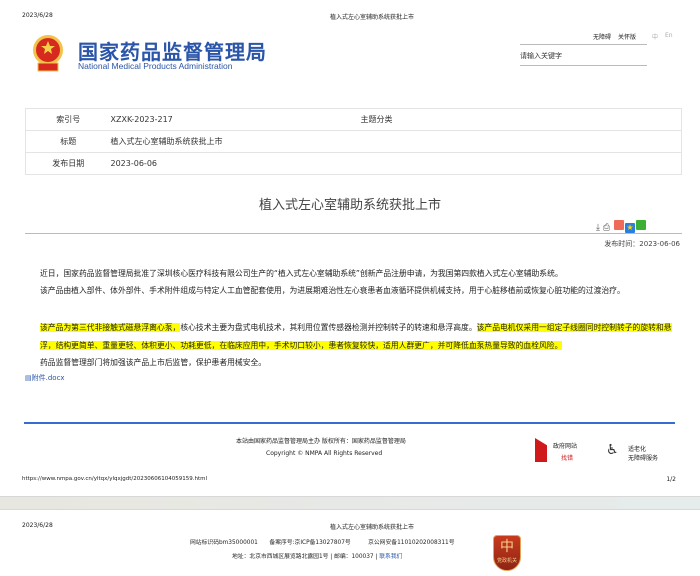  I want to click on footer-sponsor: 本站由国家药品监督管理局主办 版权所有：国家药品监督管理局, so click(321, 441).